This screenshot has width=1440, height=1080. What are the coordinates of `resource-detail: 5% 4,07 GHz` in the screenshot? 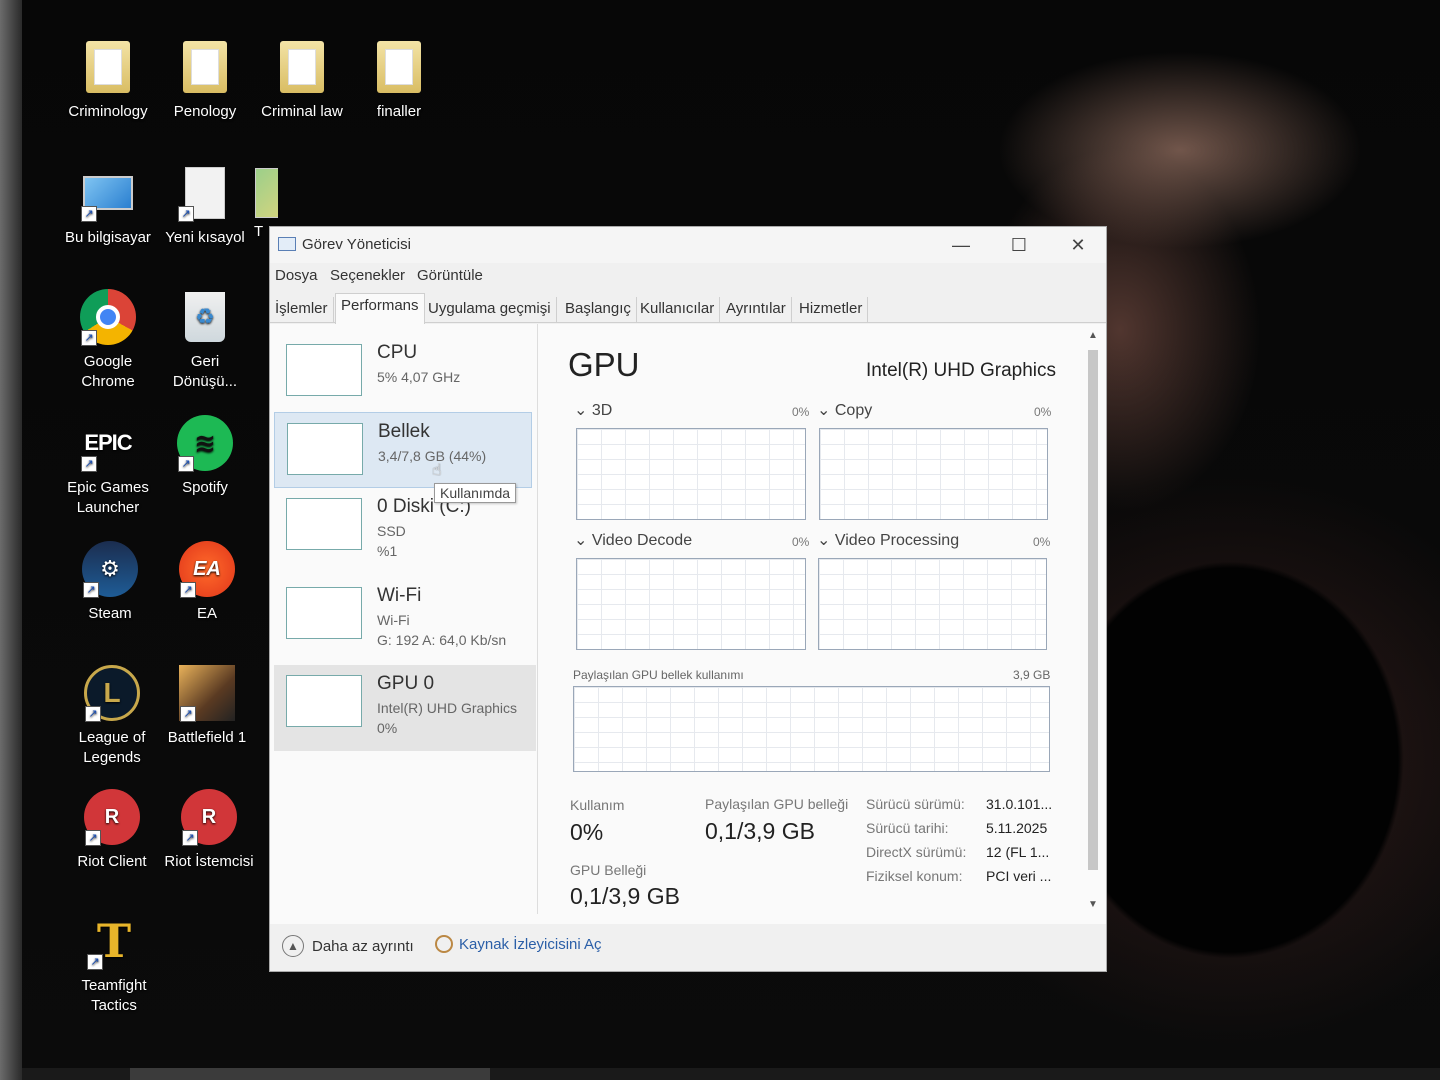 It's located at (419, 377).